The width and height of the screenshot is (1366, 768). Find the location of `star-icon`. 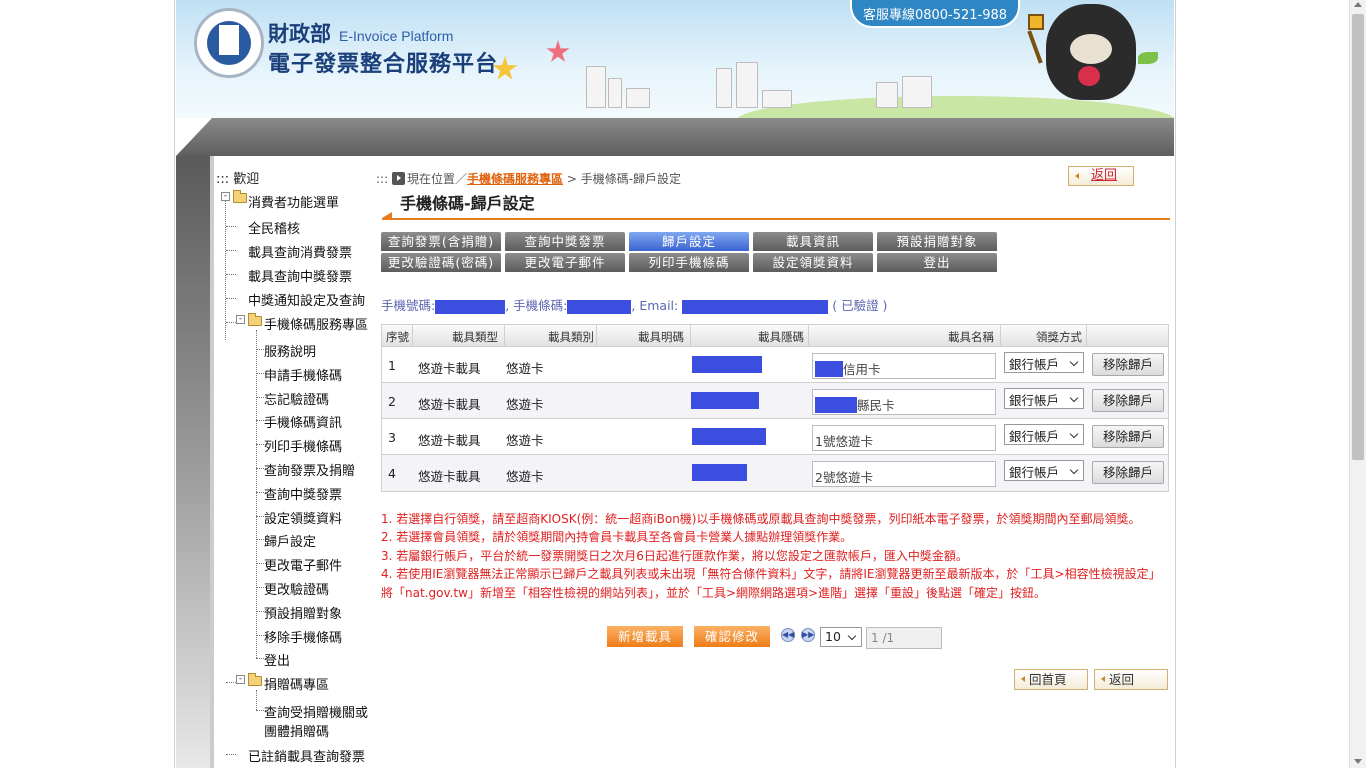

star-icon is located at coordinates (558, 51).